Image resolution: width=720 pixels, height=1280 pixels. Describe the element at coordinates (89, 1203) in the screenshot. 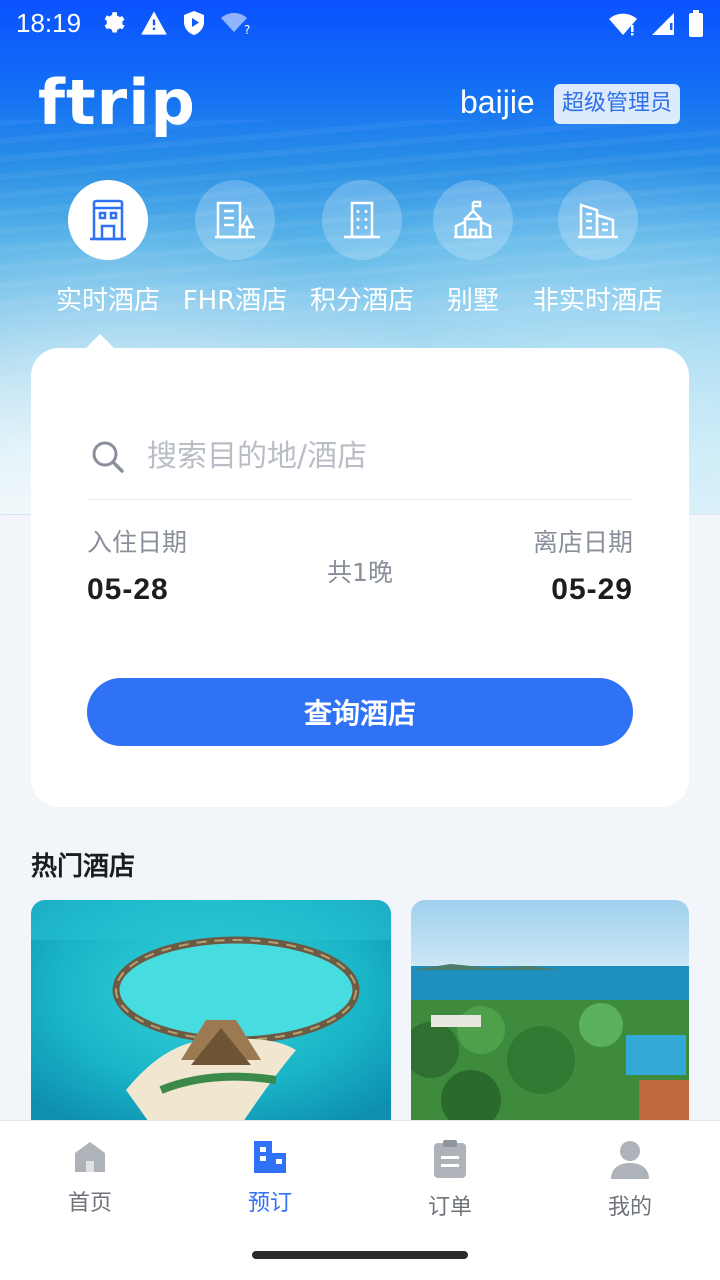

I see `tab-label: 首页` at that location.